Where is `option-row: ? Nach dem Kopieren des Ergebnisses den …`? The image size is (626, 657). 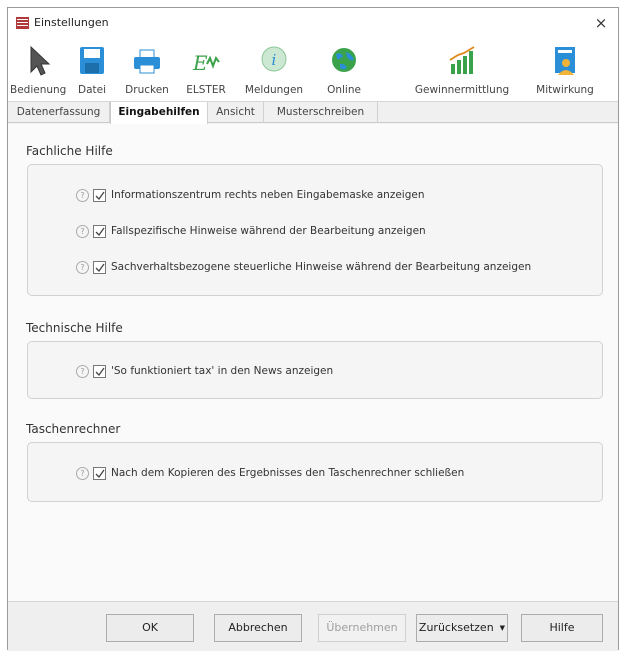
option-row: ? Nach dem Kopieren des Ergebnisses den … is located at coordinates (270, 473).